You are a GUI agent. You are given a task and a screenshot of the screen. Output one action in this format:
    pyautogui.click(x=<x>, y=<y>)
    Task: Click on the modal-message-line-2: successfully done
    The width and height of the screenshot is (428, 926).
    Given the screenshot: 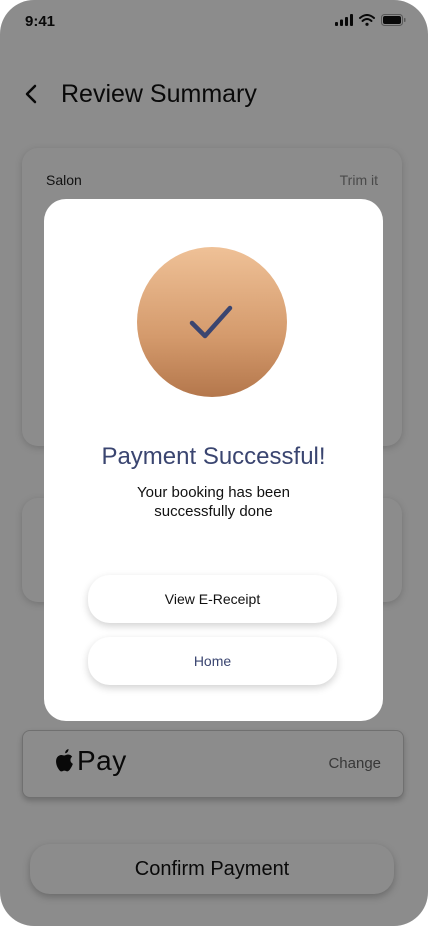 What is the action you would take?
    pyautogui.click(x=213, y=511)
    